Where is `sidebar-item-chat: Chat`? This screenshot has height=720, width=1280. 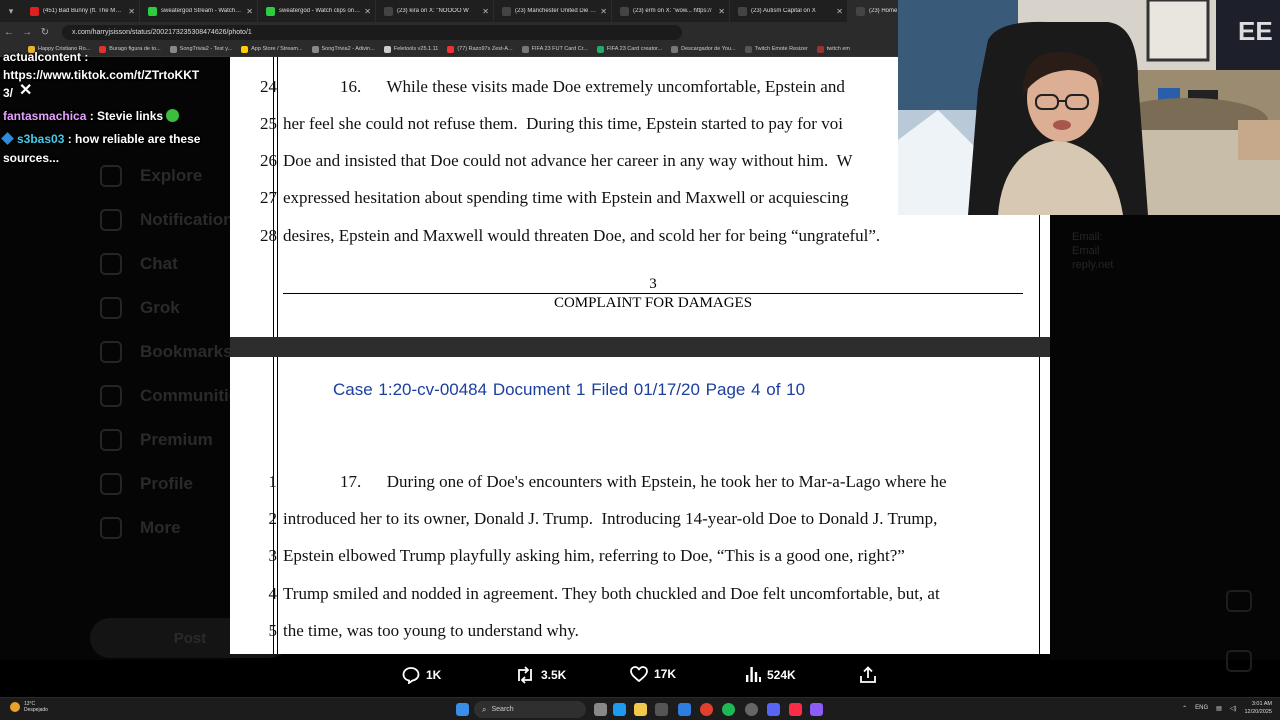 sidebar-item-chat: Chat is located at coordinates (139, 264).